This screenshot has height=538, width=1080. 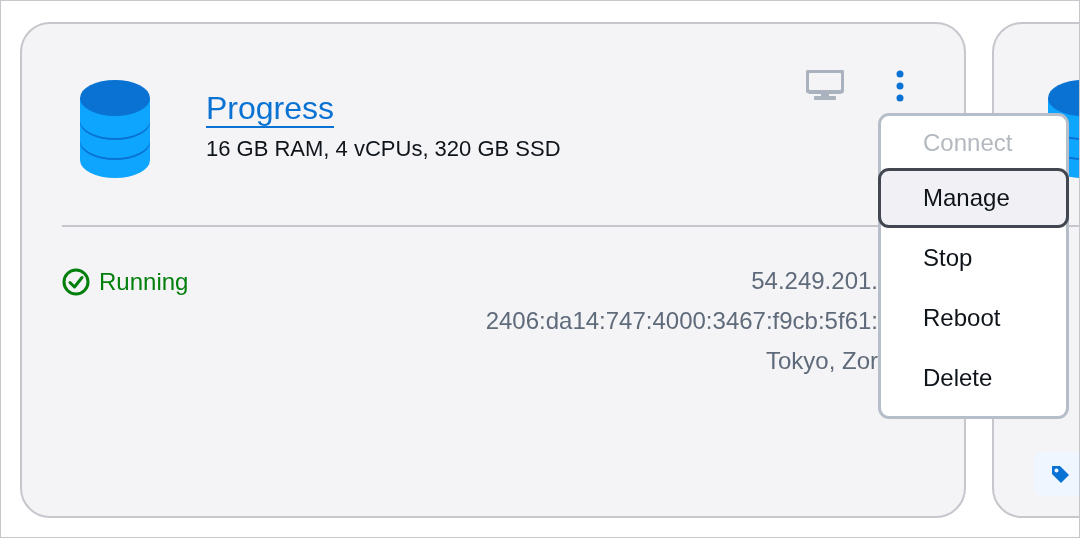 I want to click on instance-title-link: Progress, so click(x=270, y=109).